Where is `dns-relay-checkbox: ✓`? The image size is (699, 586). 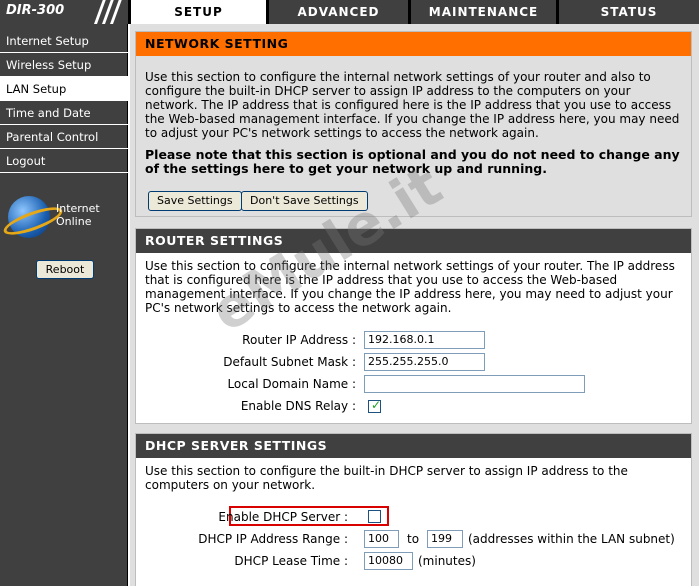 dns-relay-checkbox: ✓ is located at coordinates (375, 405).